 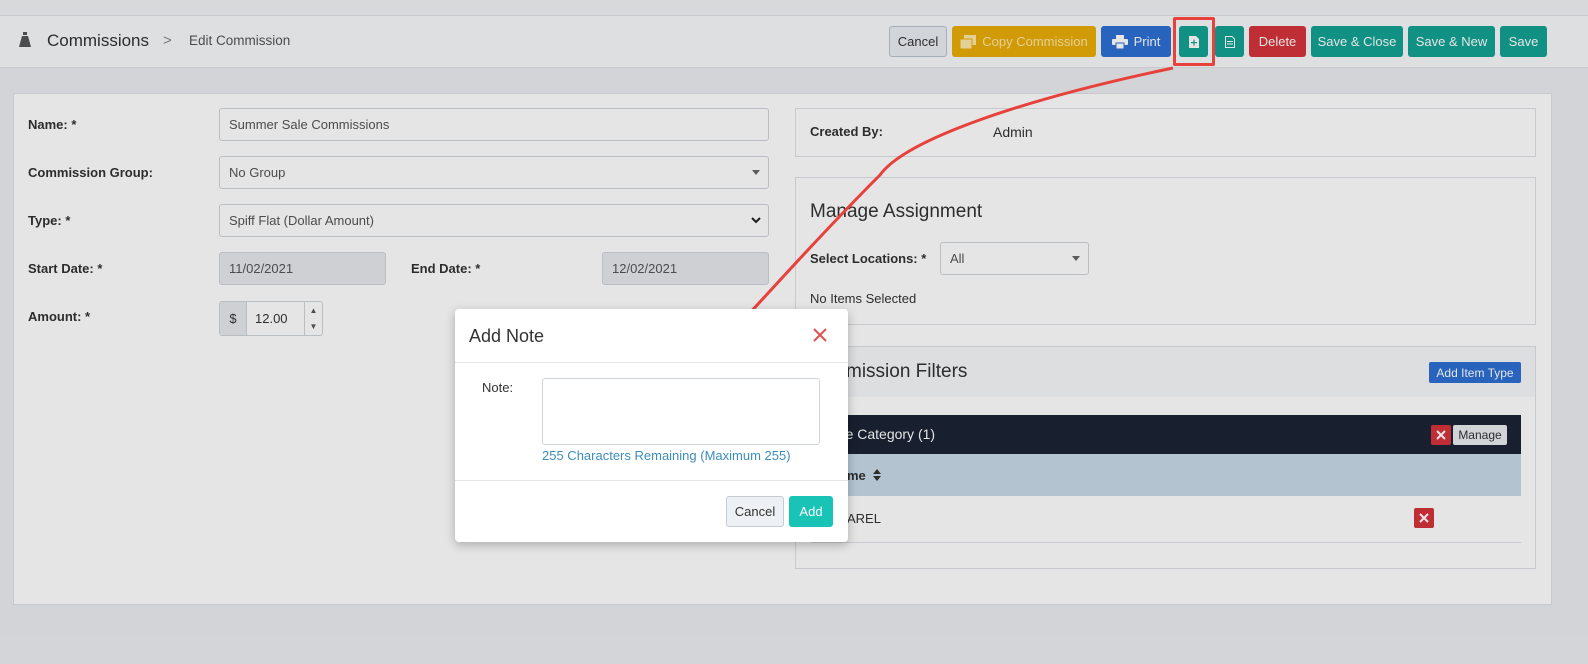 What do you see at coordinates (666, 455) in the screenshot?
I see `characters-remaining: 255 Characters Remaining (Maximum 255)` at bounding box center [666, 455].